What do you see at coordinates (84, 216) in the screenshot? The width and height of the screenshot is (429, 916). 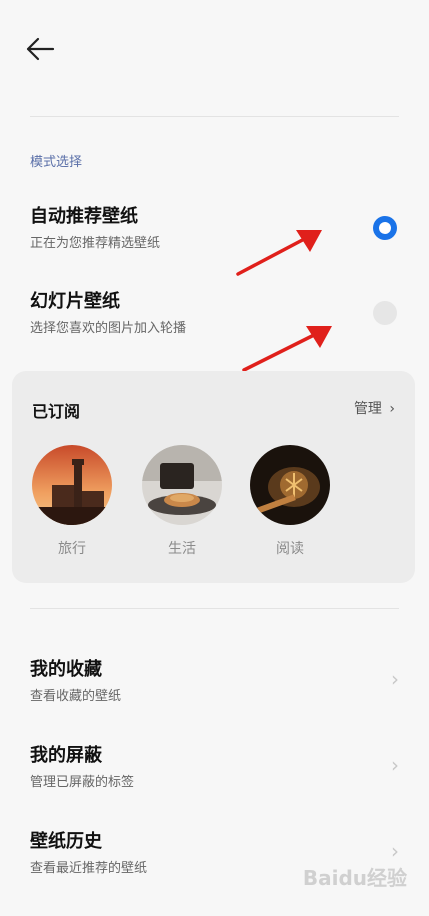 I see `option-title: 自动推荐壁纸` at bounding box center [84, 216].